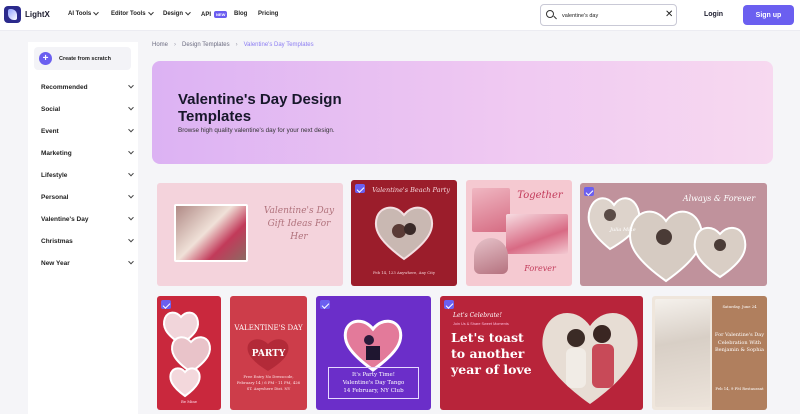  What do you see at coordinates (221, 14) in the screenshot?
I see `new-badge: NEW` at bounding box center [221, 14].